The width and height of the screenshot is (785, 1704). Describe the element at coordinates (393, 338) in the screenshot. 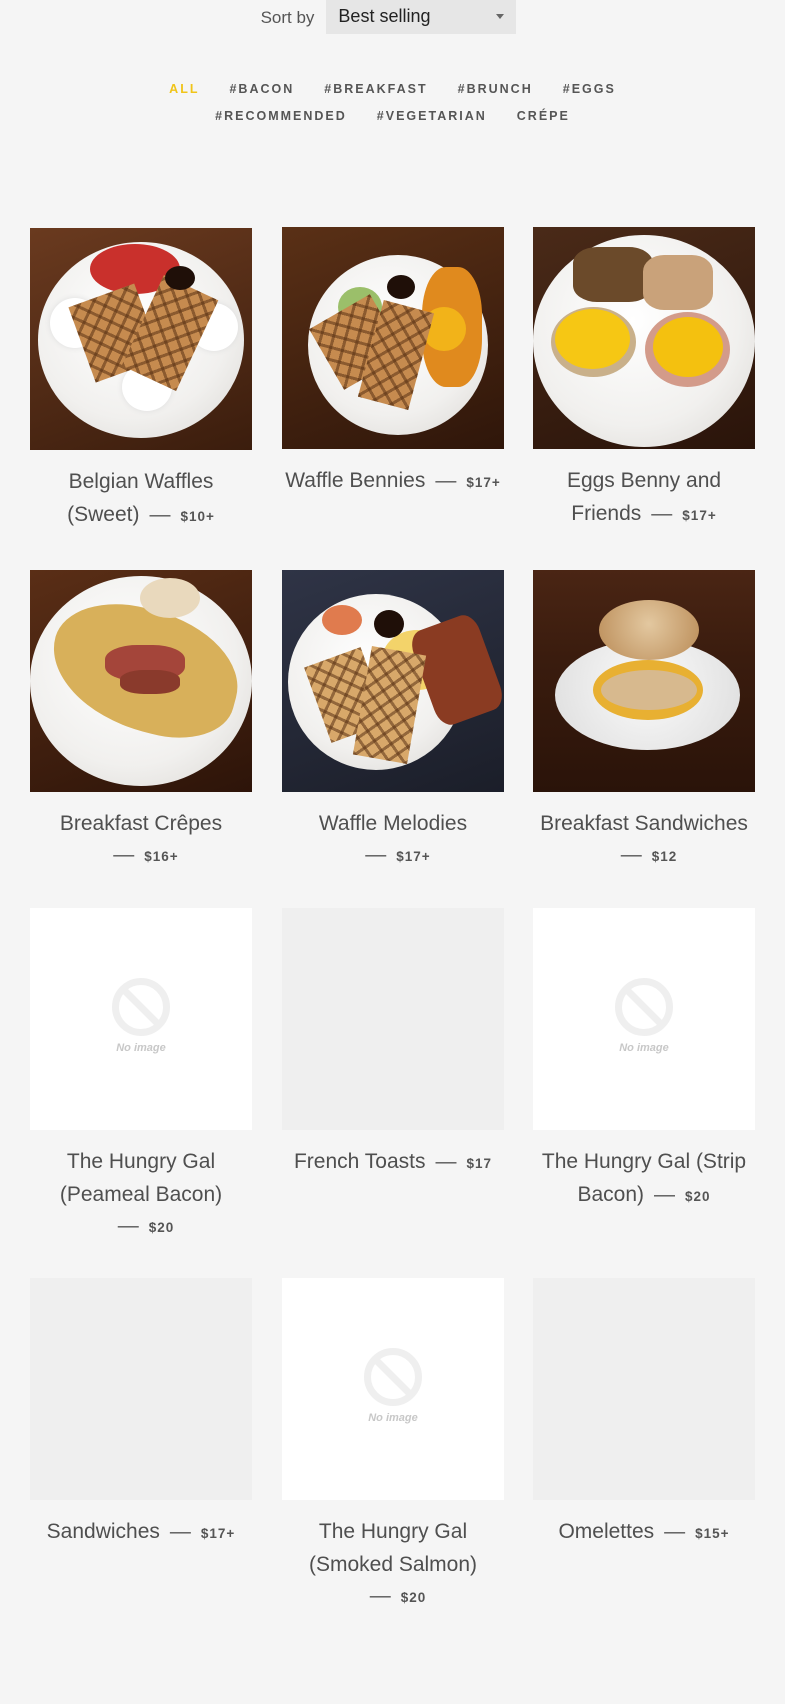

I see `product-image-waffle-bennies` at that location.